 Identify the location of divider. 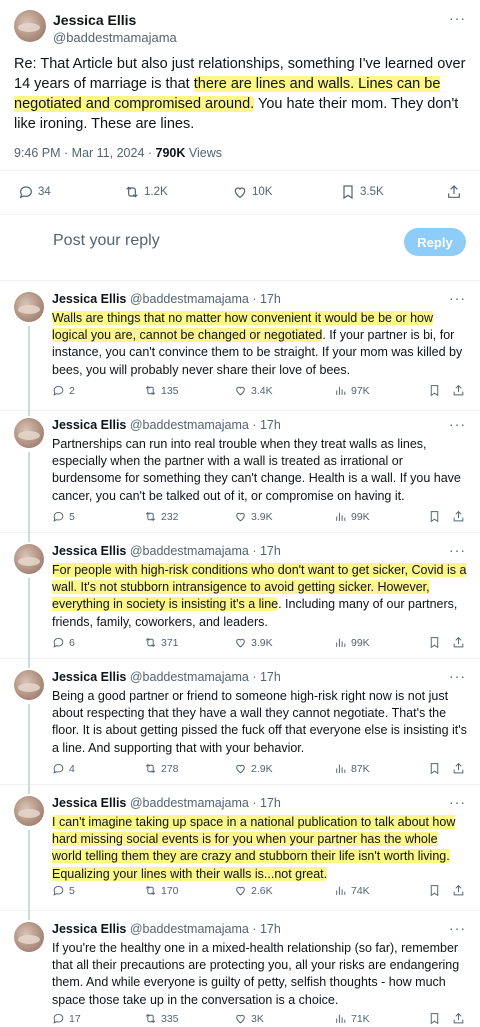
(240, 784).